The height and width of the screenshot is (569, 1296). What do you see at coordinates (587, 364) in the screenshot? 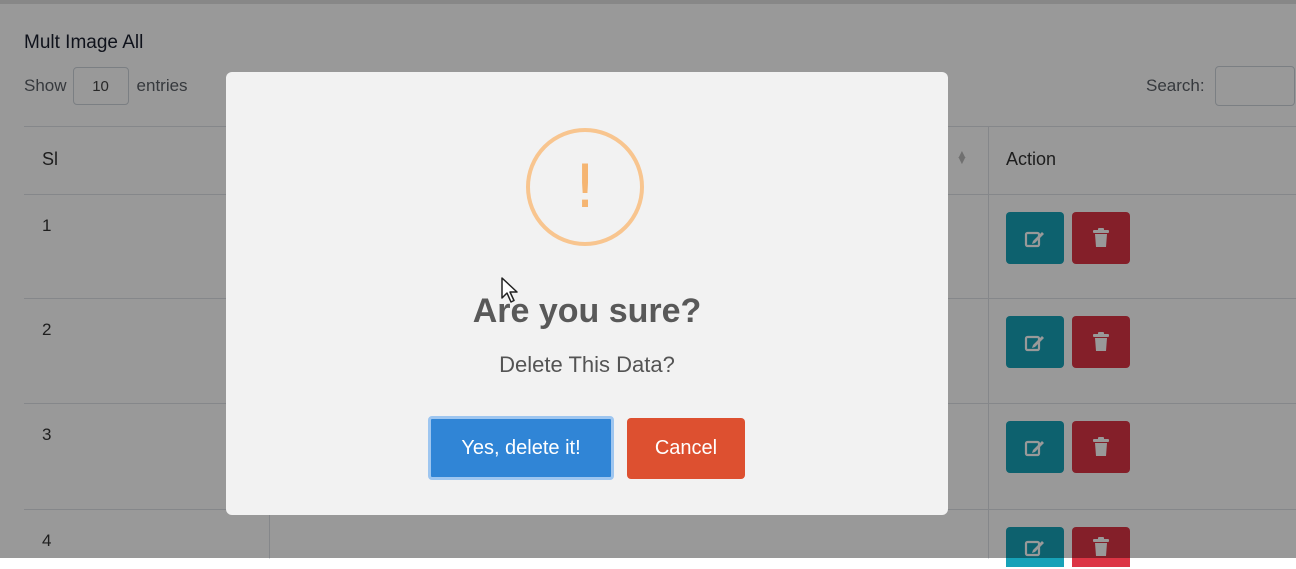
I see `dialog-text: Delete This Data?` at bounding box center [587, 364].